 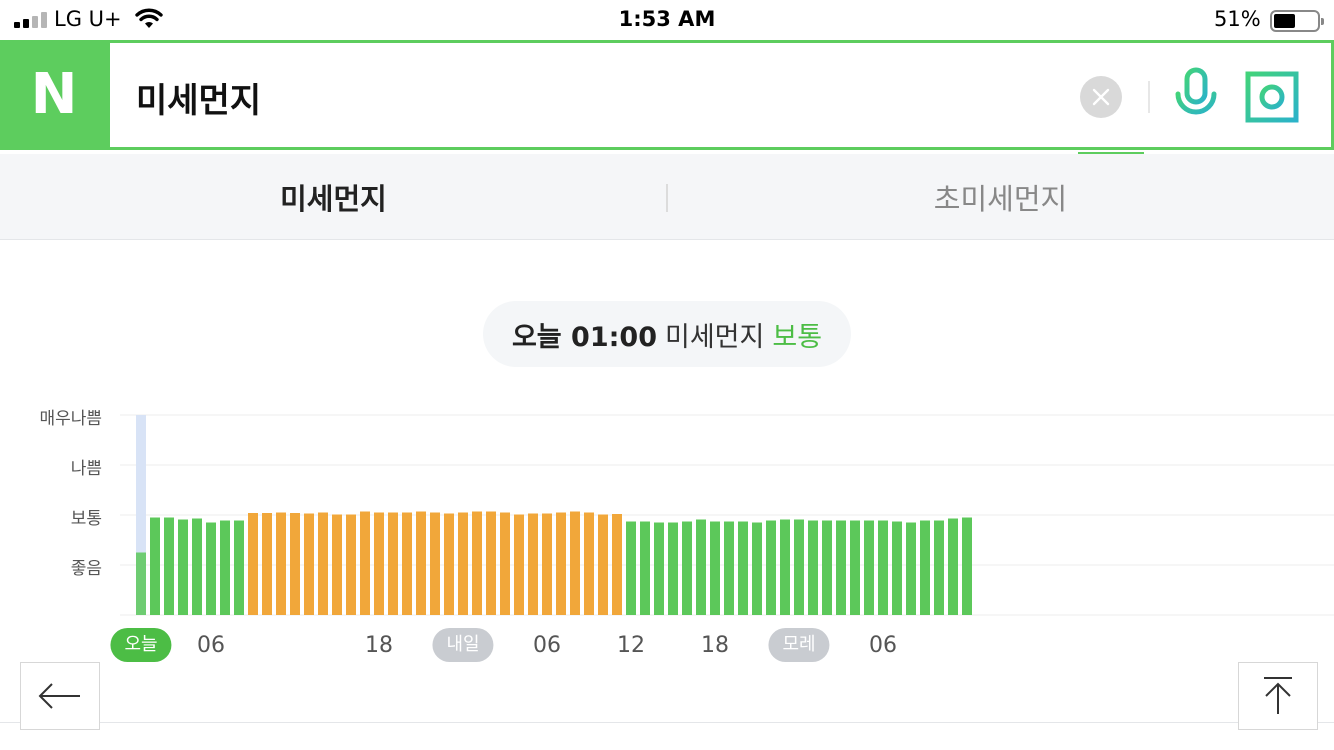 I want to click on search-box: 미세먼지, so click(x=720, y=95).